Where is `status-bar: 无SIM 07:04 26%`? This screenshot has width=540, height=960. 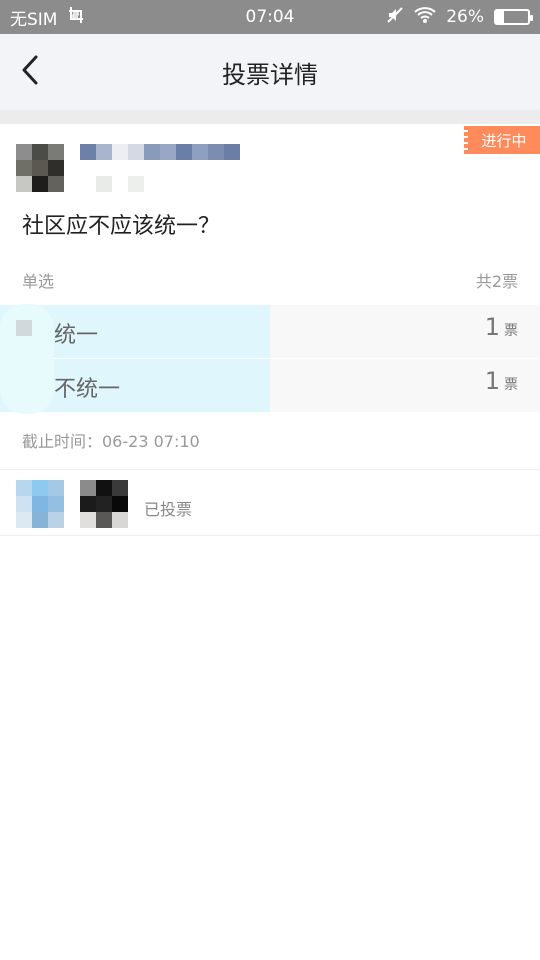 status-bar: 无SIM 07:04 26% is located at coordinates (270, 17).